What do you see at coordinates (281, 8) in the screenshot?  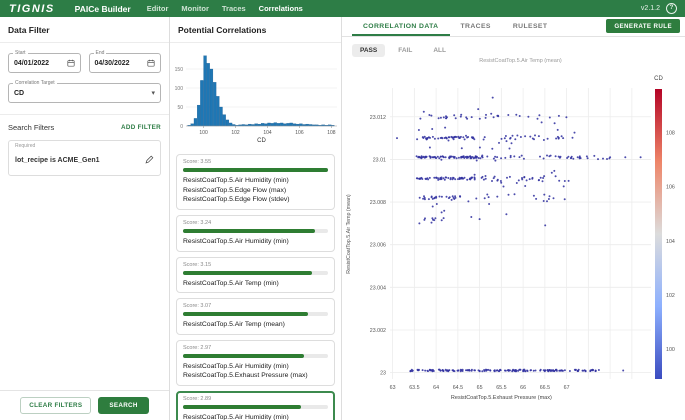 I see `nav-item-correlations: Correlations` at bounding box center [281, 8].